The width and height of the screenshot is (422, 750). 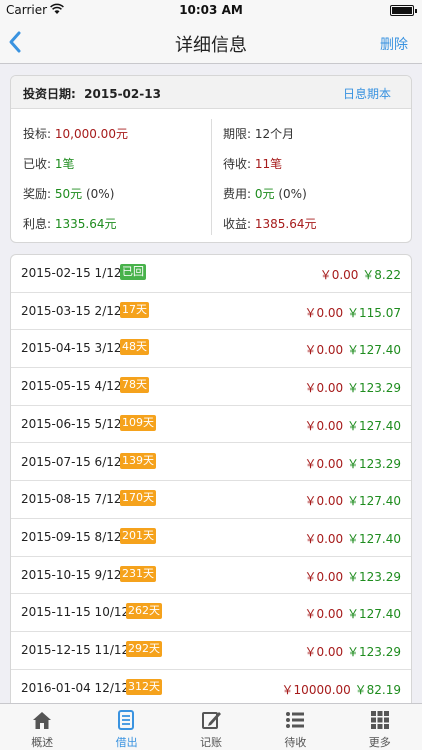 What do you see at coordinates (292, 194) in the screenshot?
I see `fee-percent: (0%)` at bounding box center [292, 194].